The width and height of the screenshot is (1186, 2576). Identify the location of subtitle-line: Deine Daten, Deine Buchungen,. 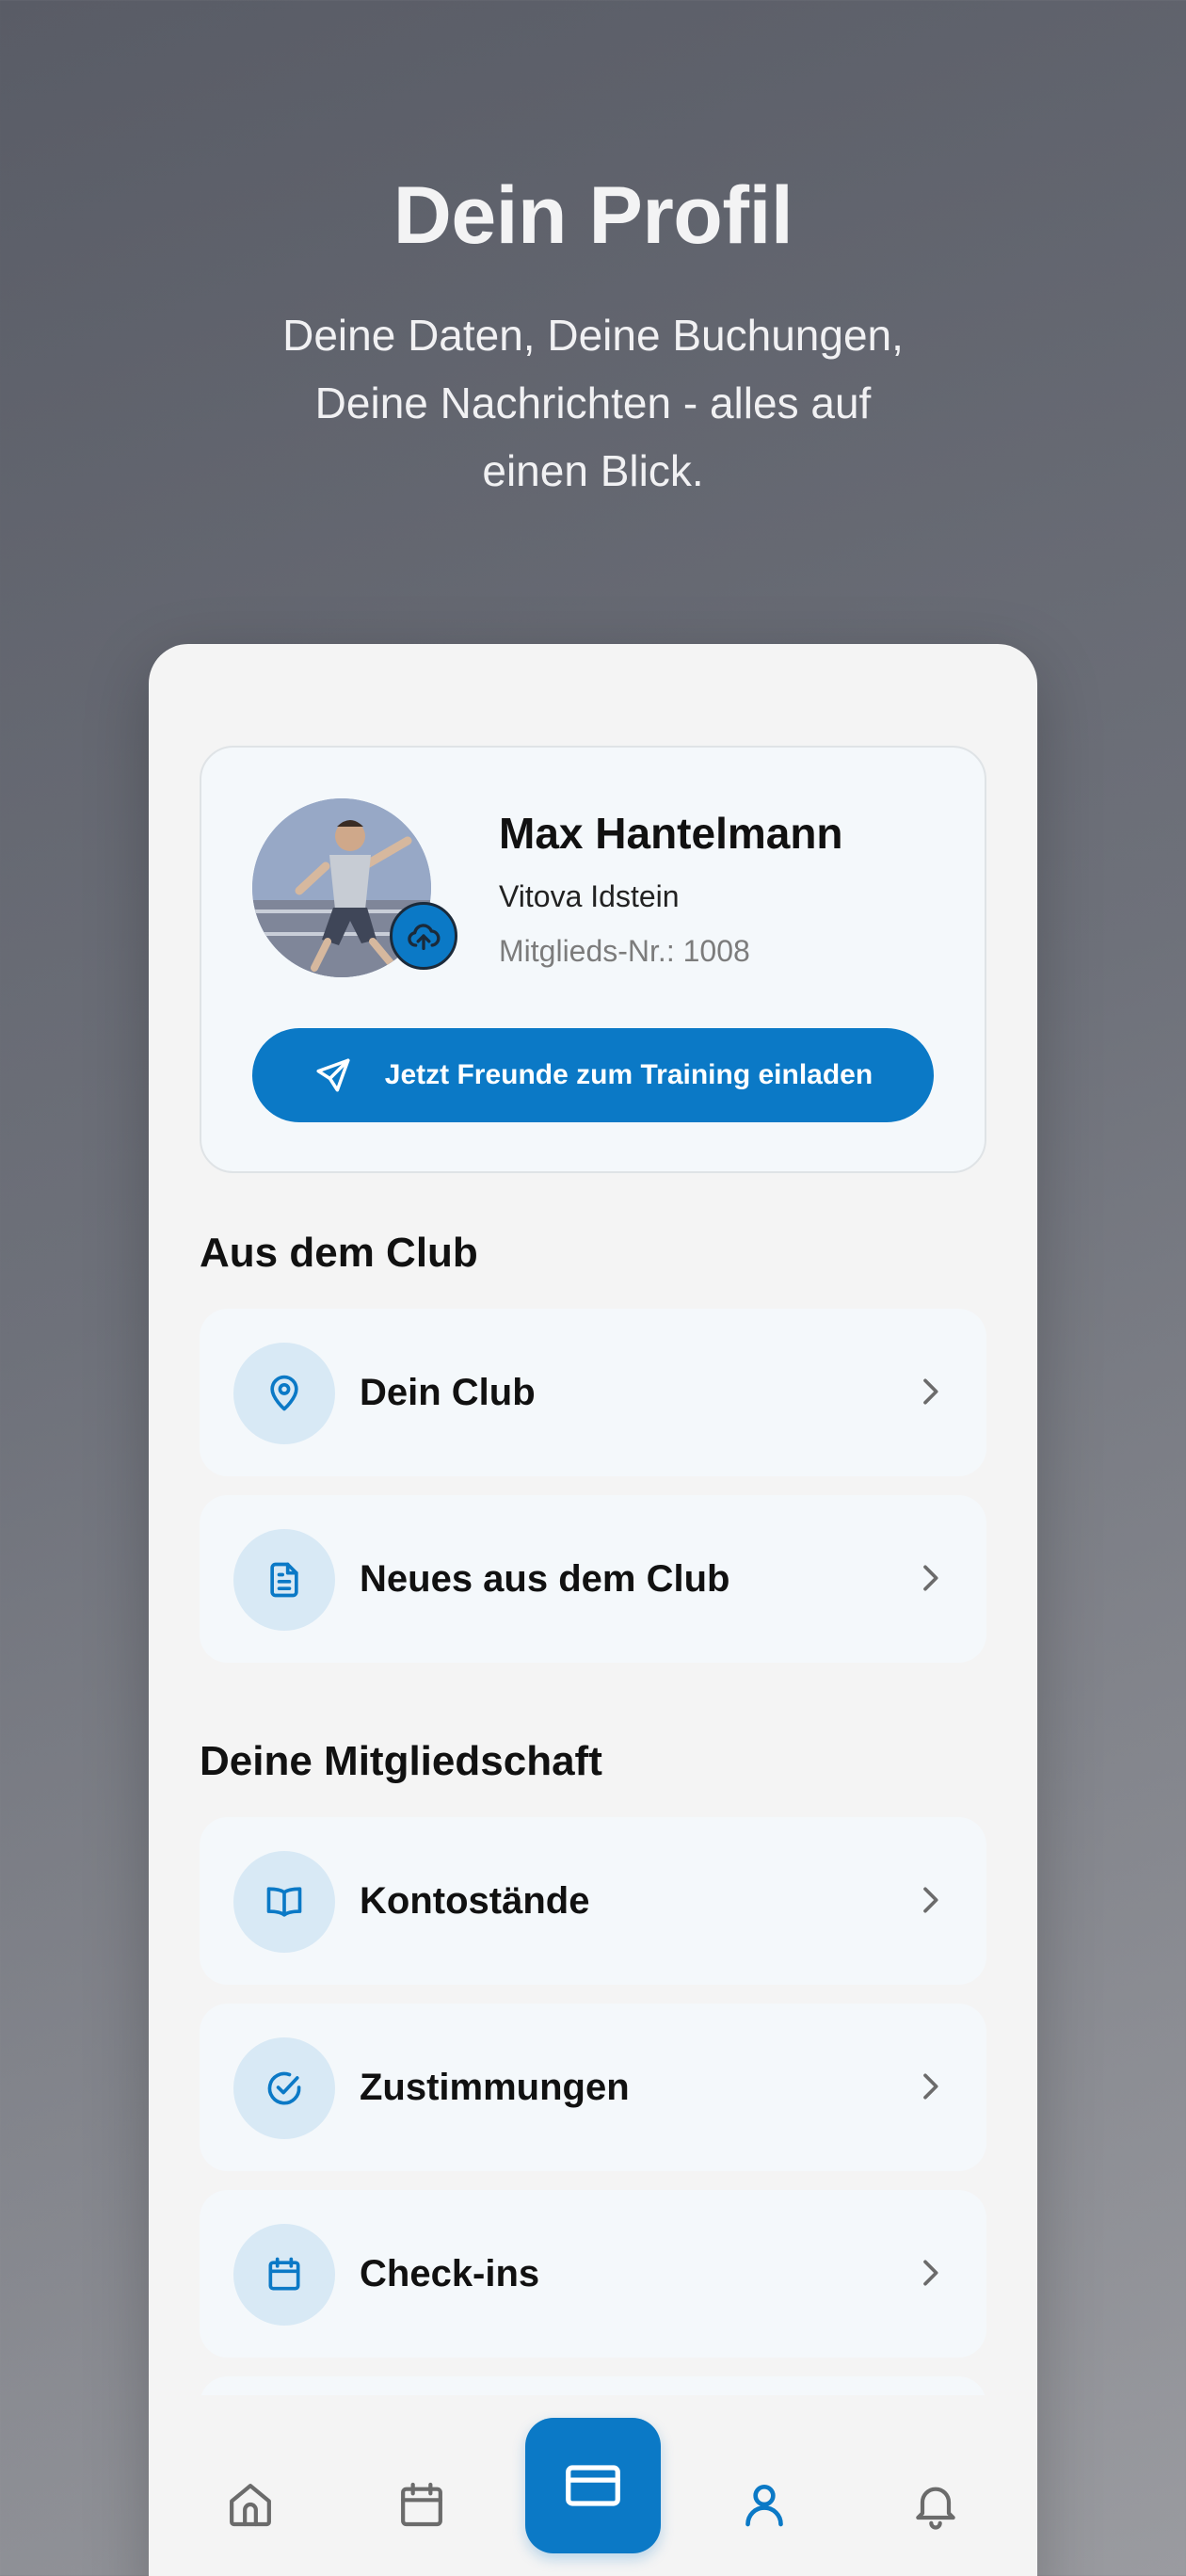
(593, 335).